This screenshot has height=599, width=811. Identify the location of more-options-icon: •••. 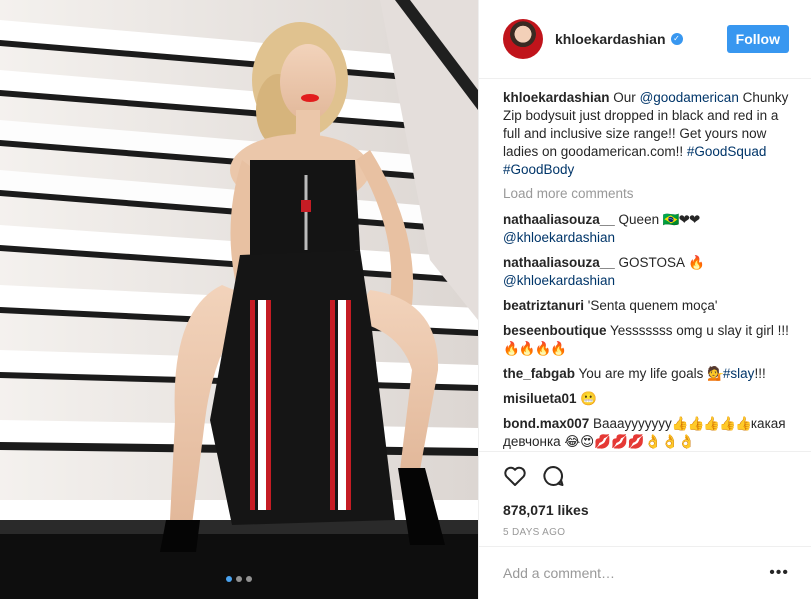
(779, 573).